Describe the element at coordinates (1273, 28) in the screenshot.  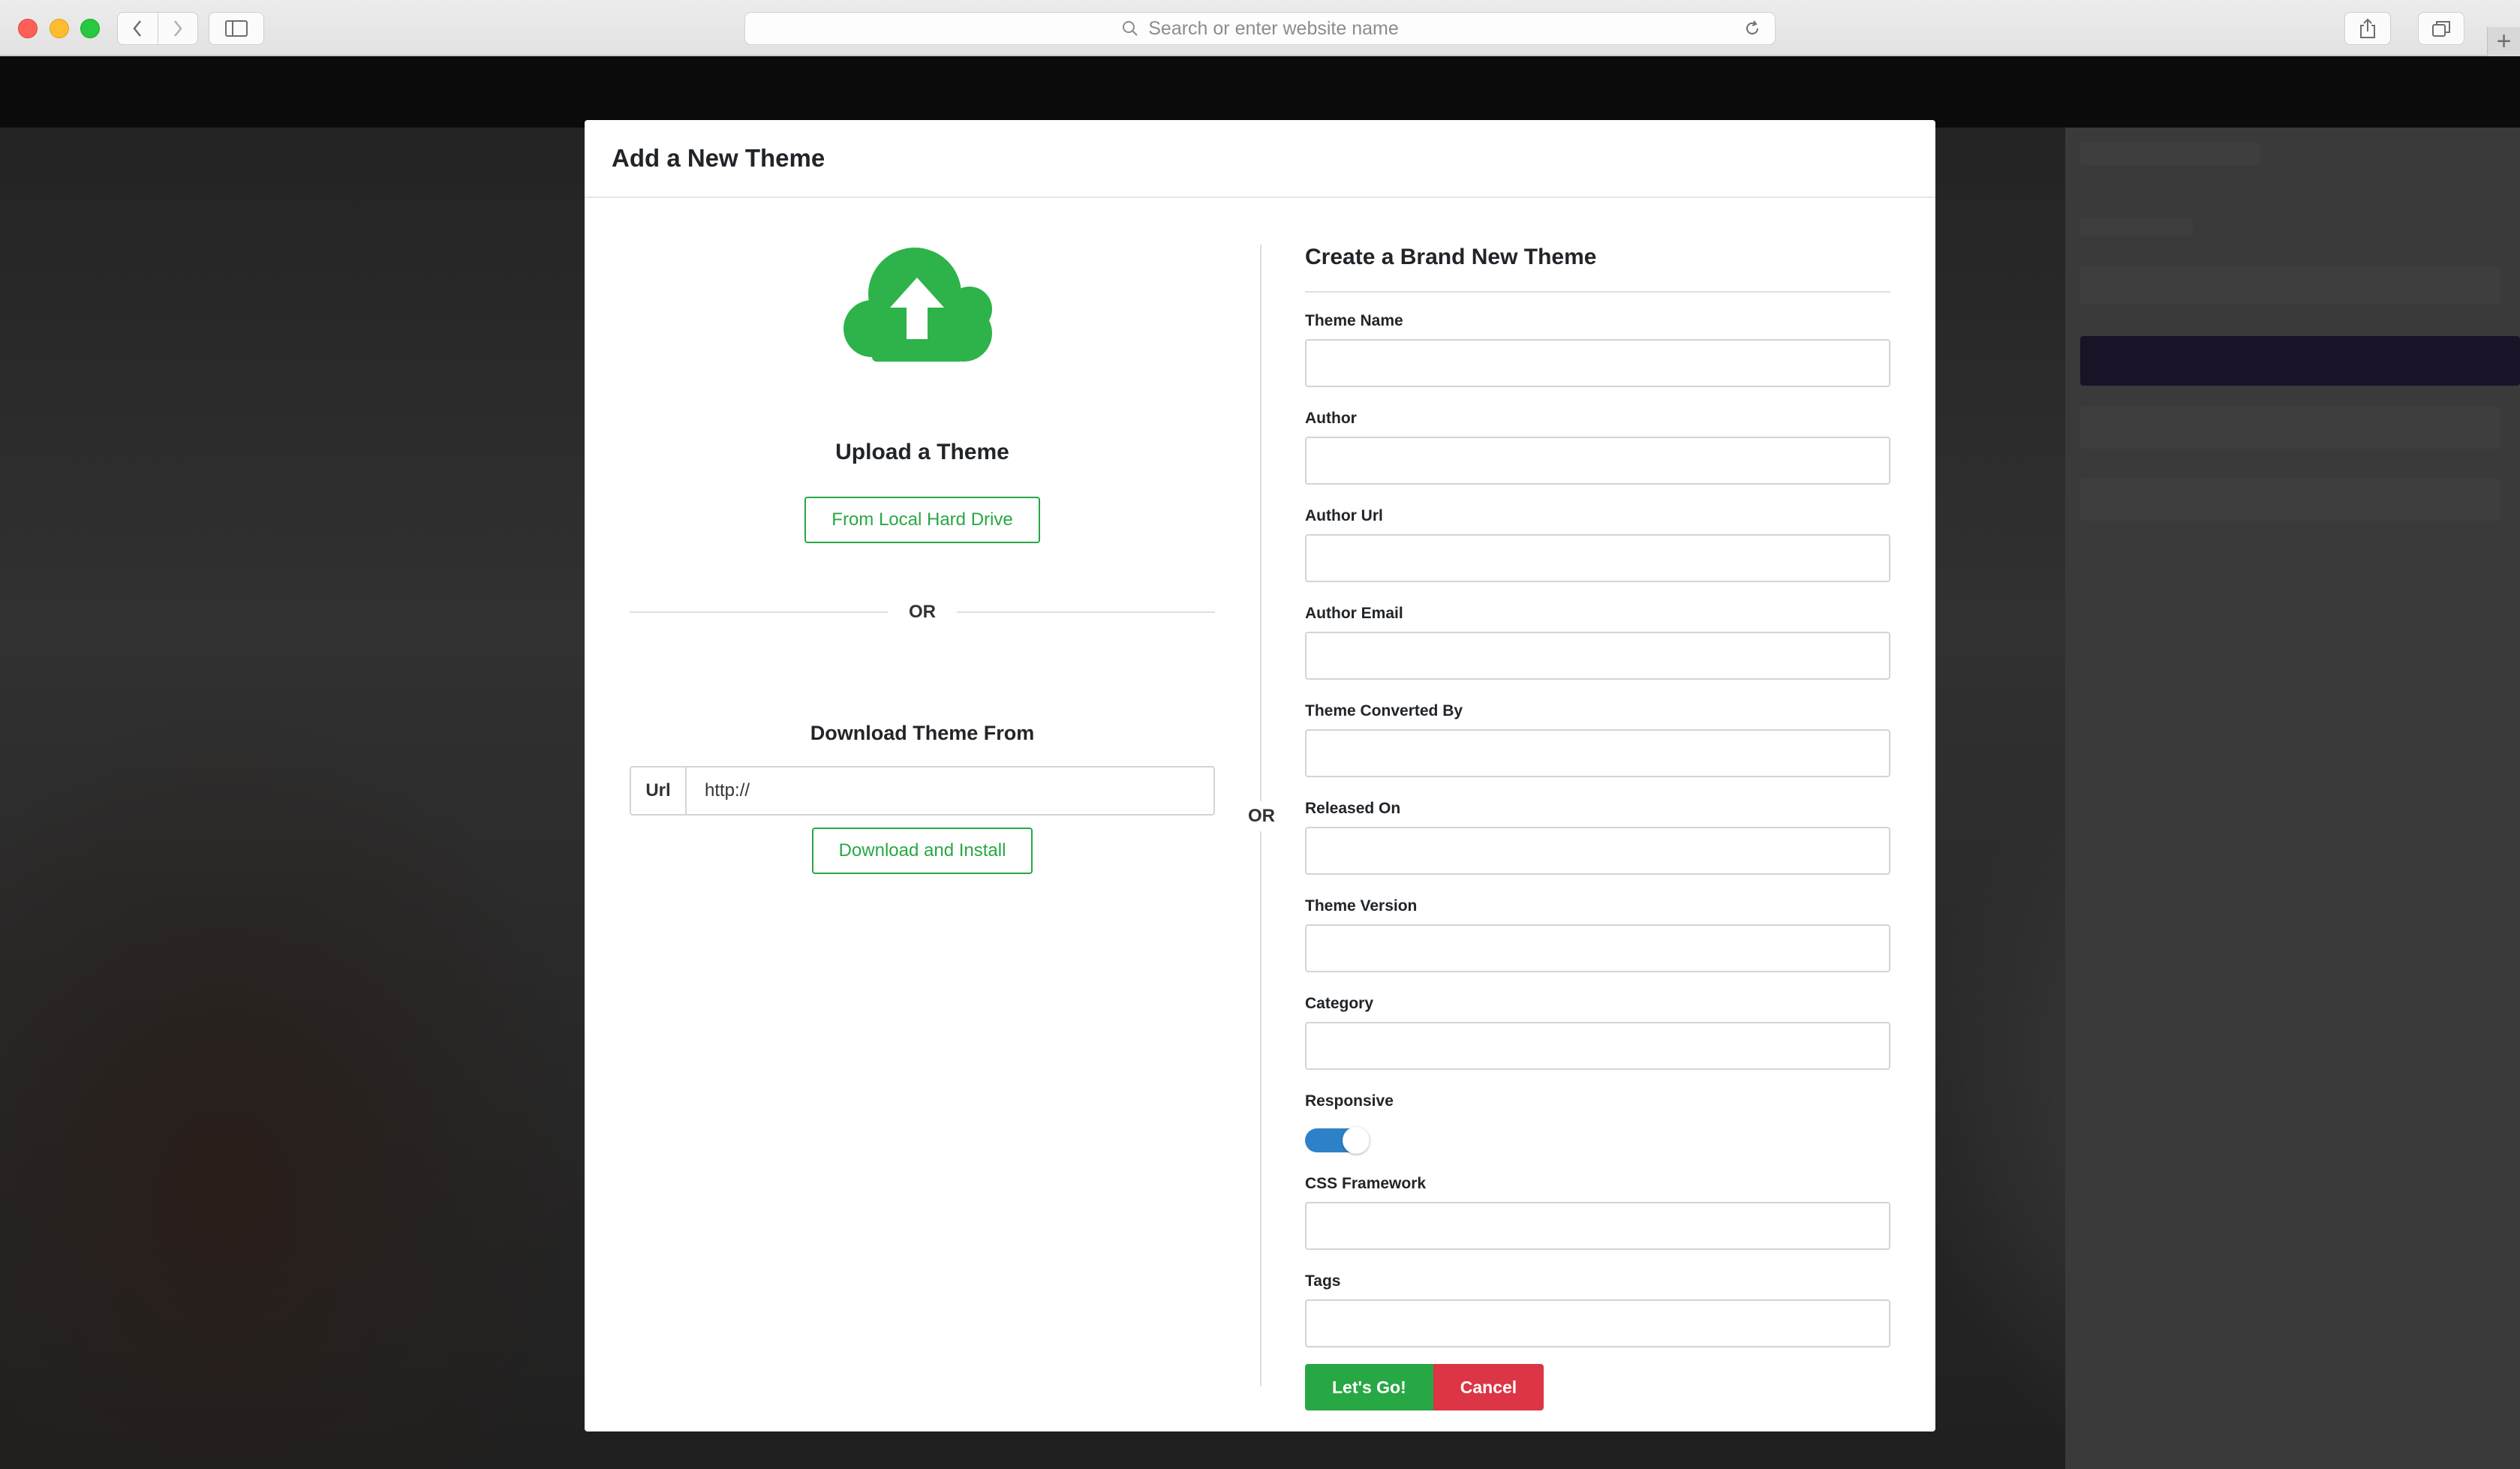
I see `address-placeholder: Search or enter website name` at that location.